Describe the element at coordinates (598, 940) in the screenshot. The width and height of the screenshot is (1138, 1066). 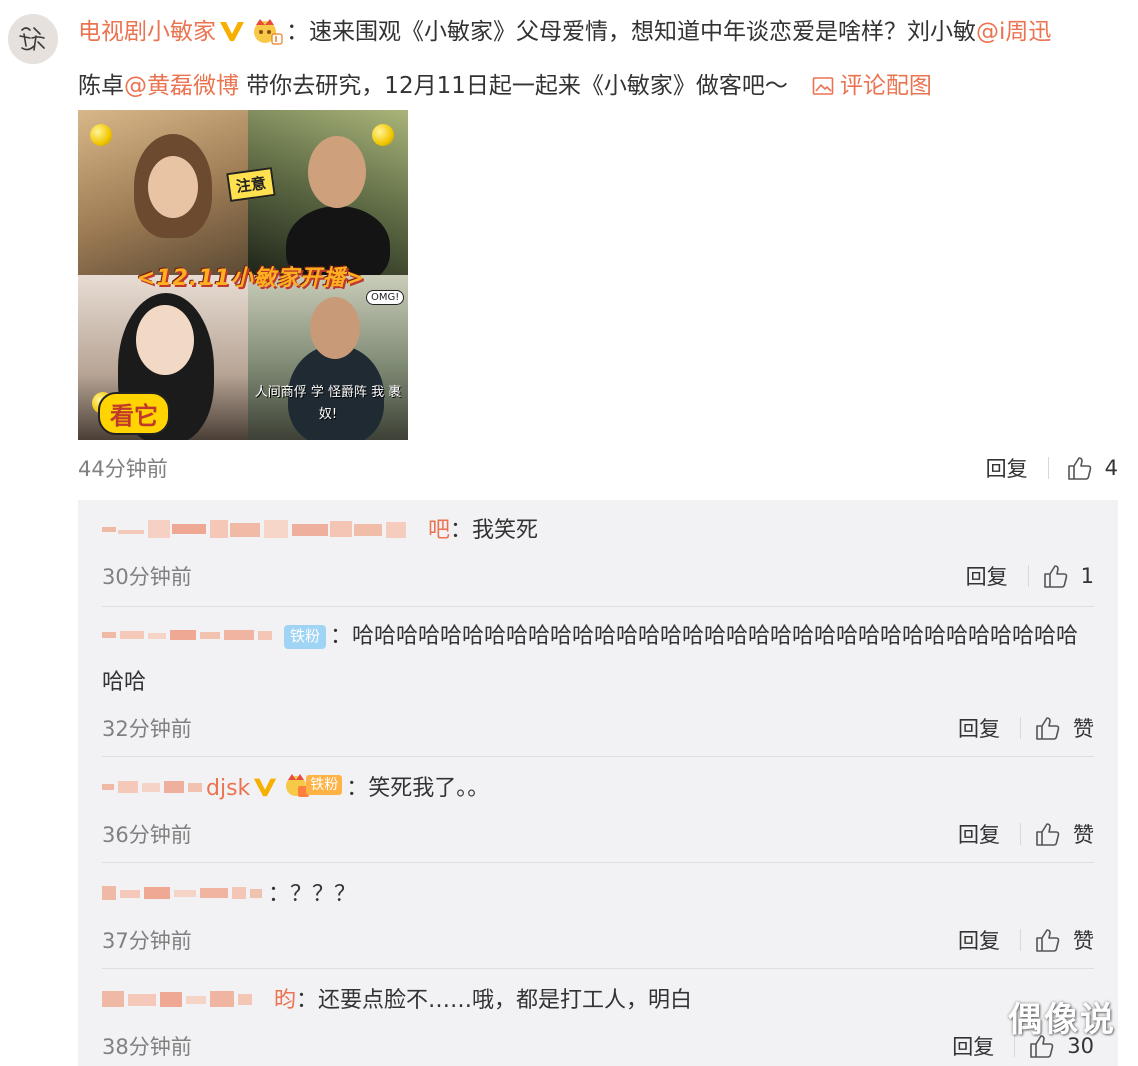
I see `comment-meta-row: 37分钟前 回复 赞` at that location.